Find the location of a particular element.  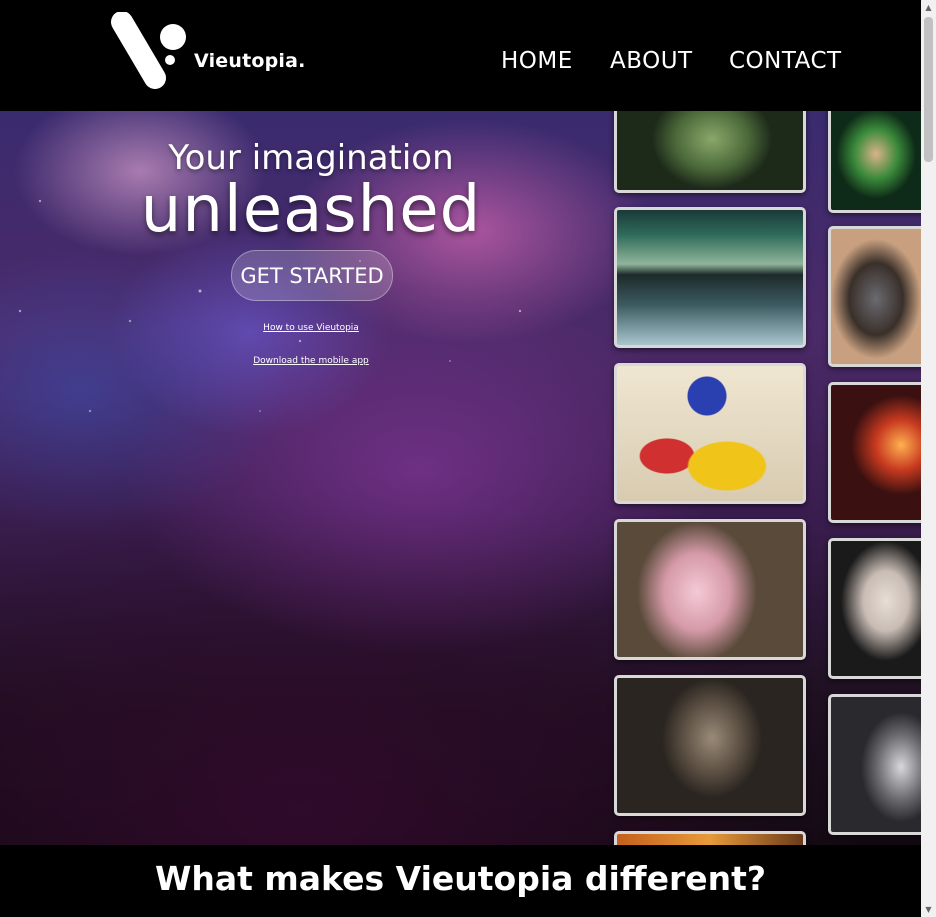

gallery-image-pink-squirrel is located at coordinates (710, 589).